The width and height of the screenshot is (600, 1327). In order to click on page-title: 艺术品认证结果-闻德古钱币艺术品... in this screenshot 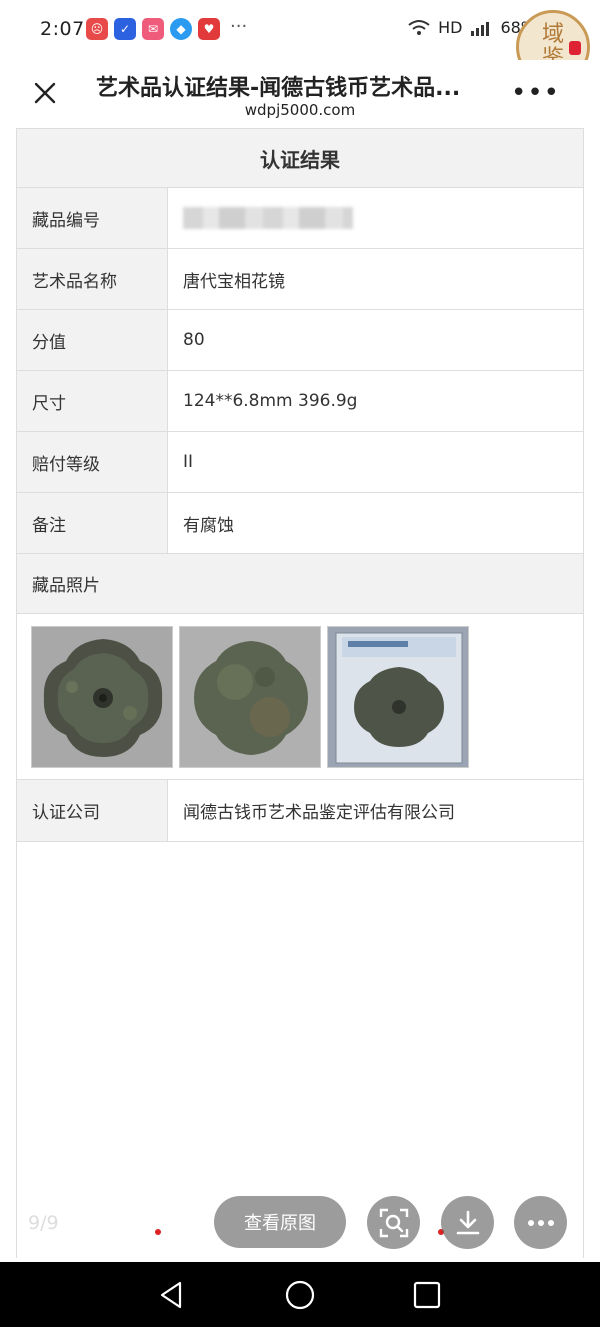, I will do `click(278, 88)`.